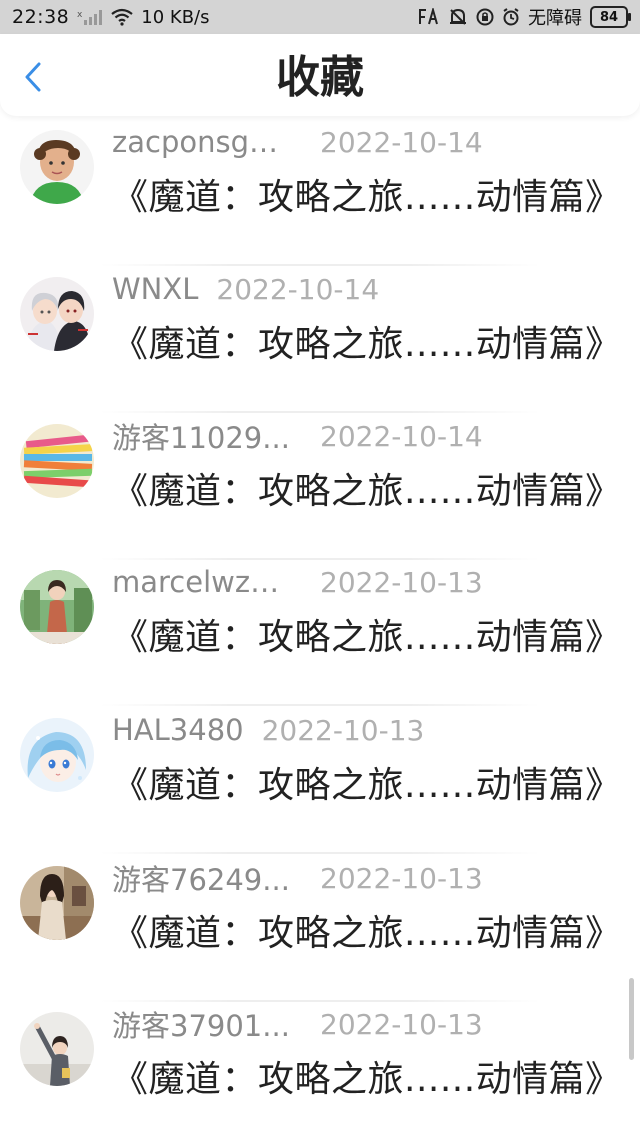 This screenshot has width=640, height=1138. Describe the element at coordinates (90, 17) in the screenshot. I see `signal-x-icon: x` at that location.